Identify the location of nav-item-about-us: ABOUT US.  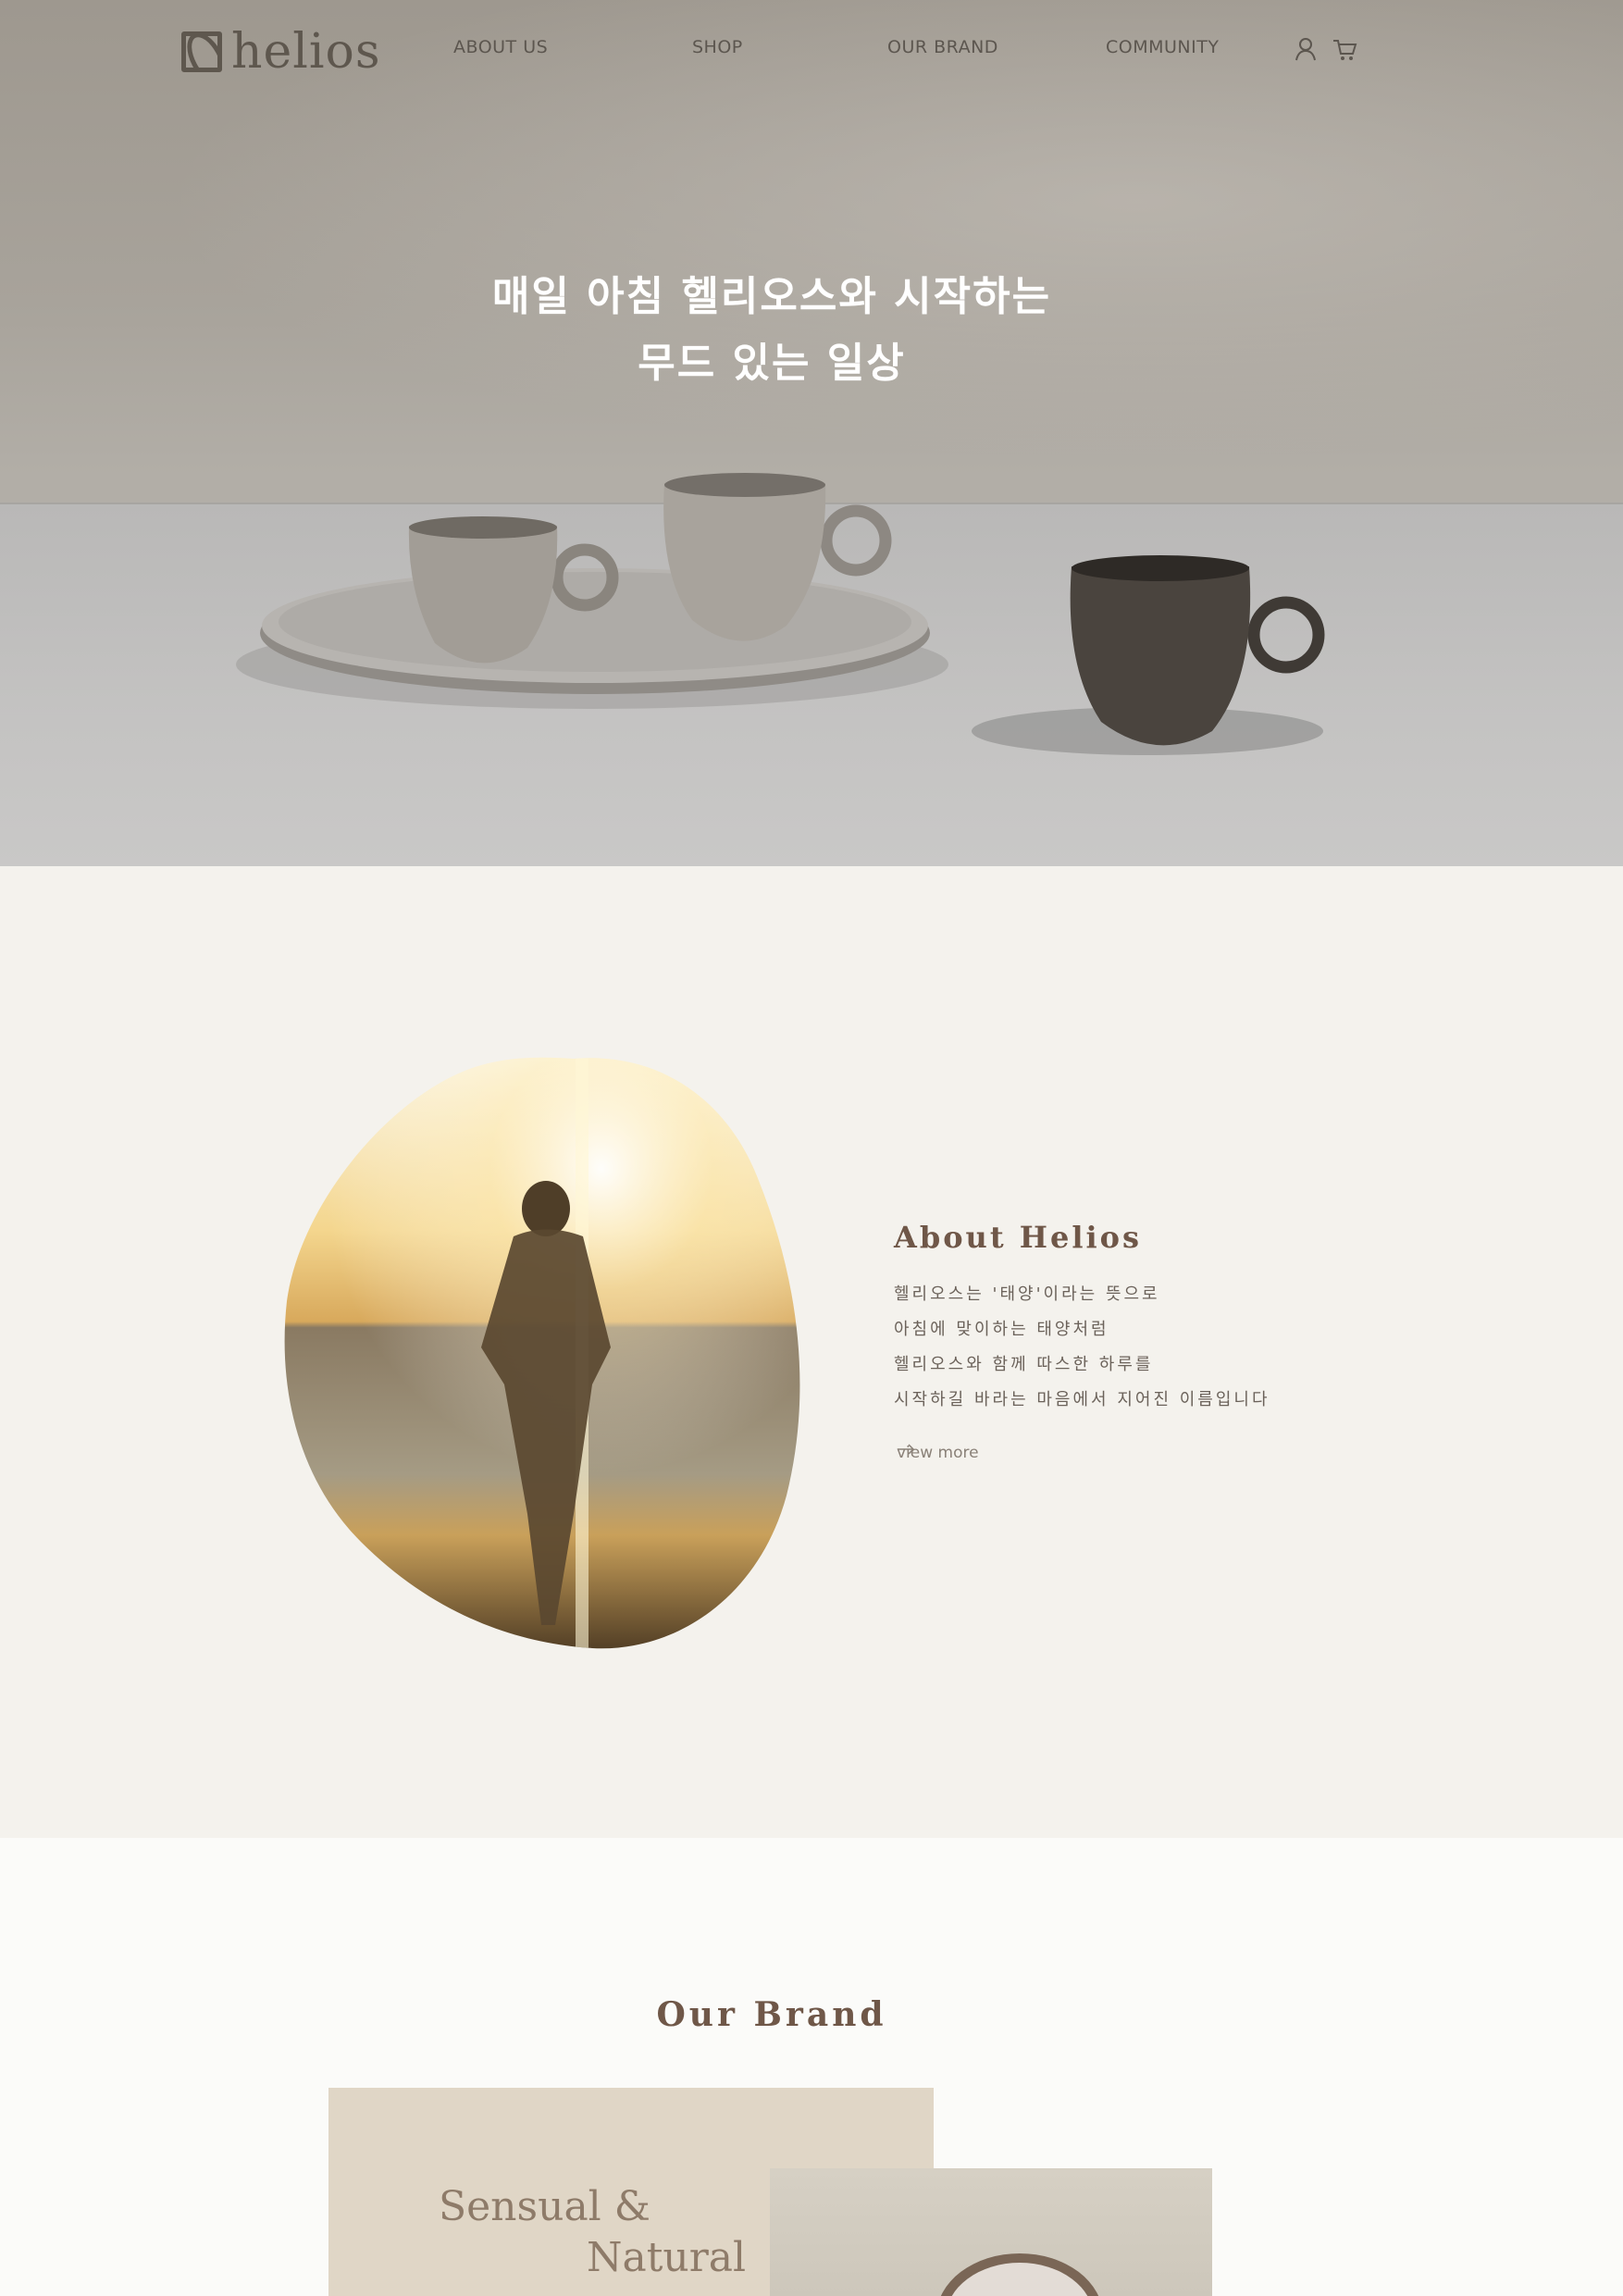
(500, 47).